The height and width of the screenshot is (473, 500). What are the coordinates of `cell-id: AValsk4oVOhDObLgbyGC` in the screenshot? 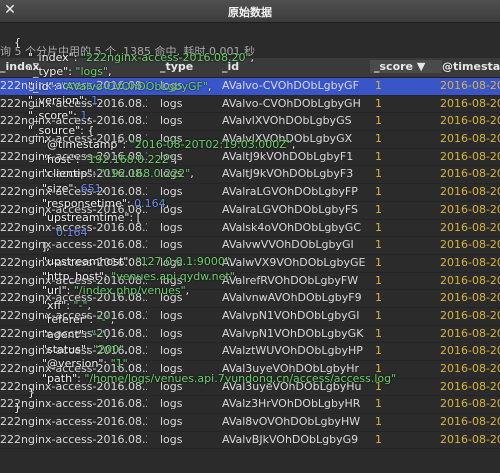 It's located at (291, 227).